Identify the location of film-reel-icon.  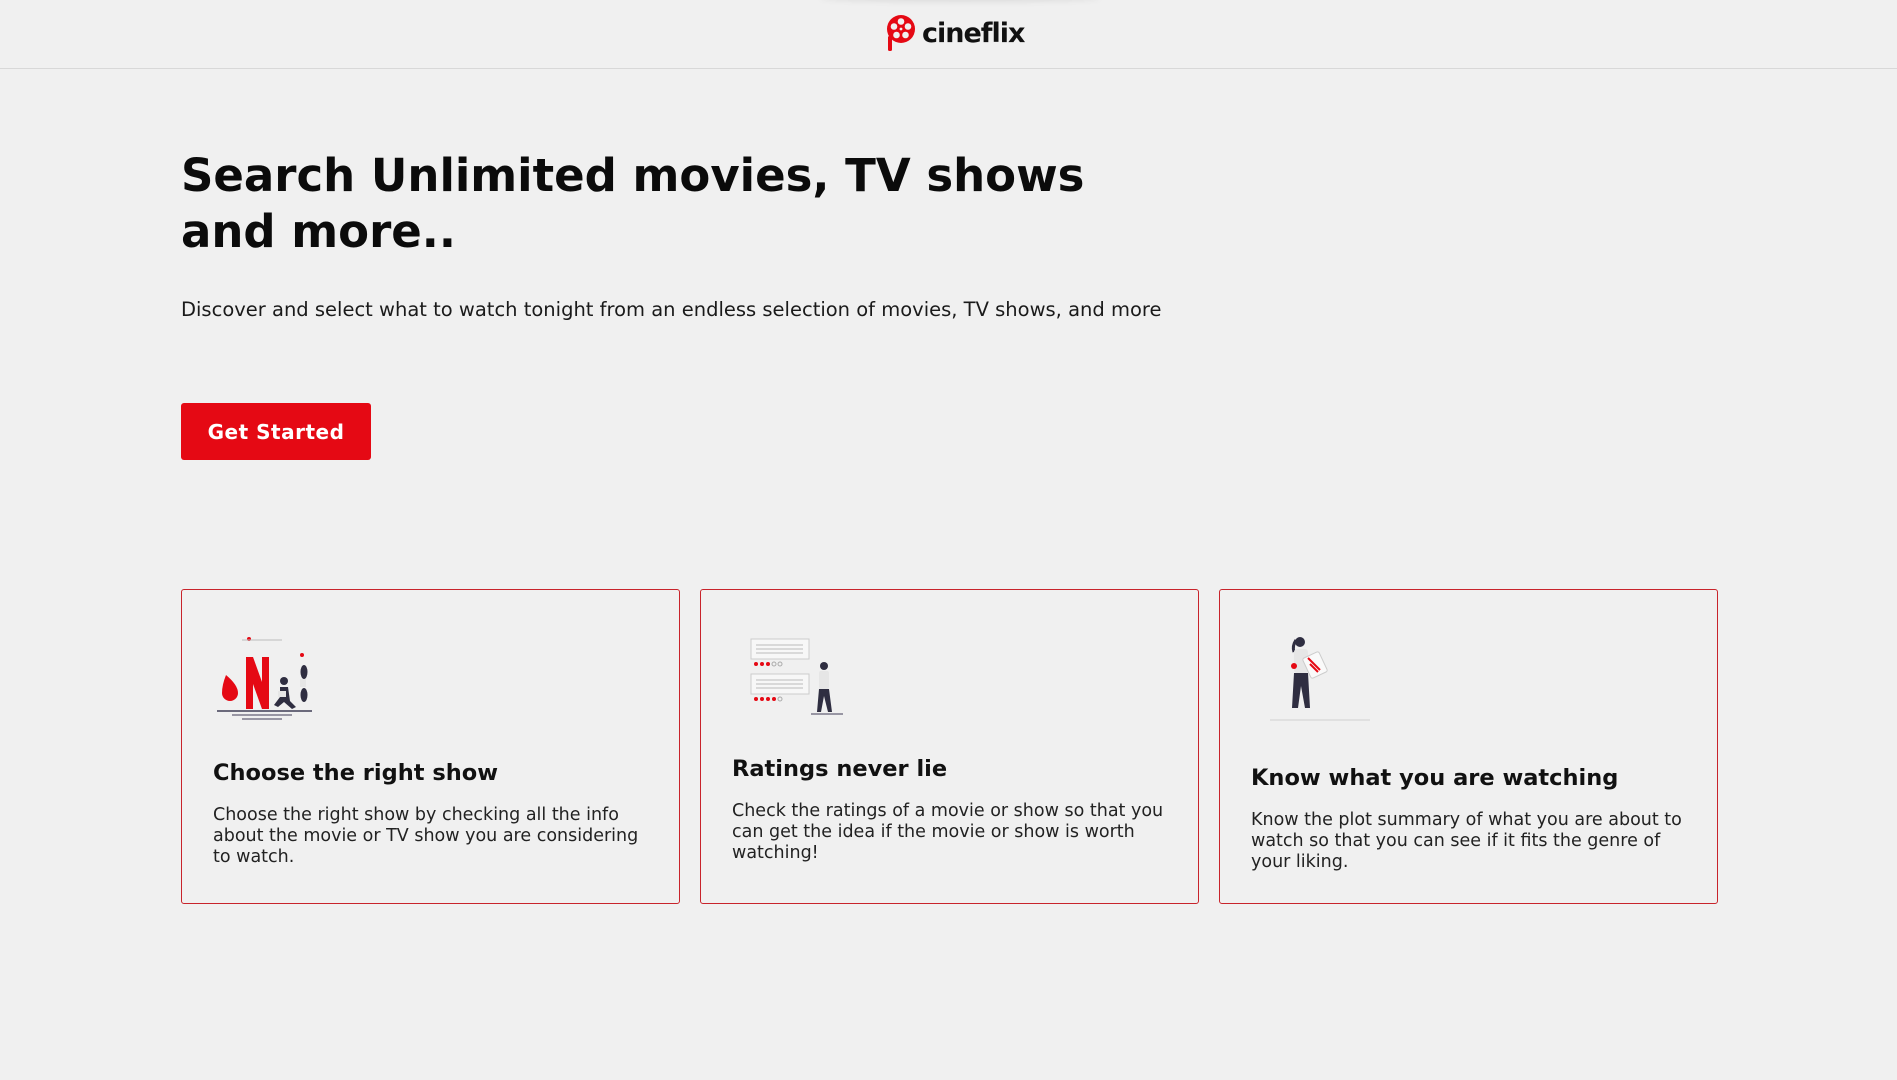
(901, 33).